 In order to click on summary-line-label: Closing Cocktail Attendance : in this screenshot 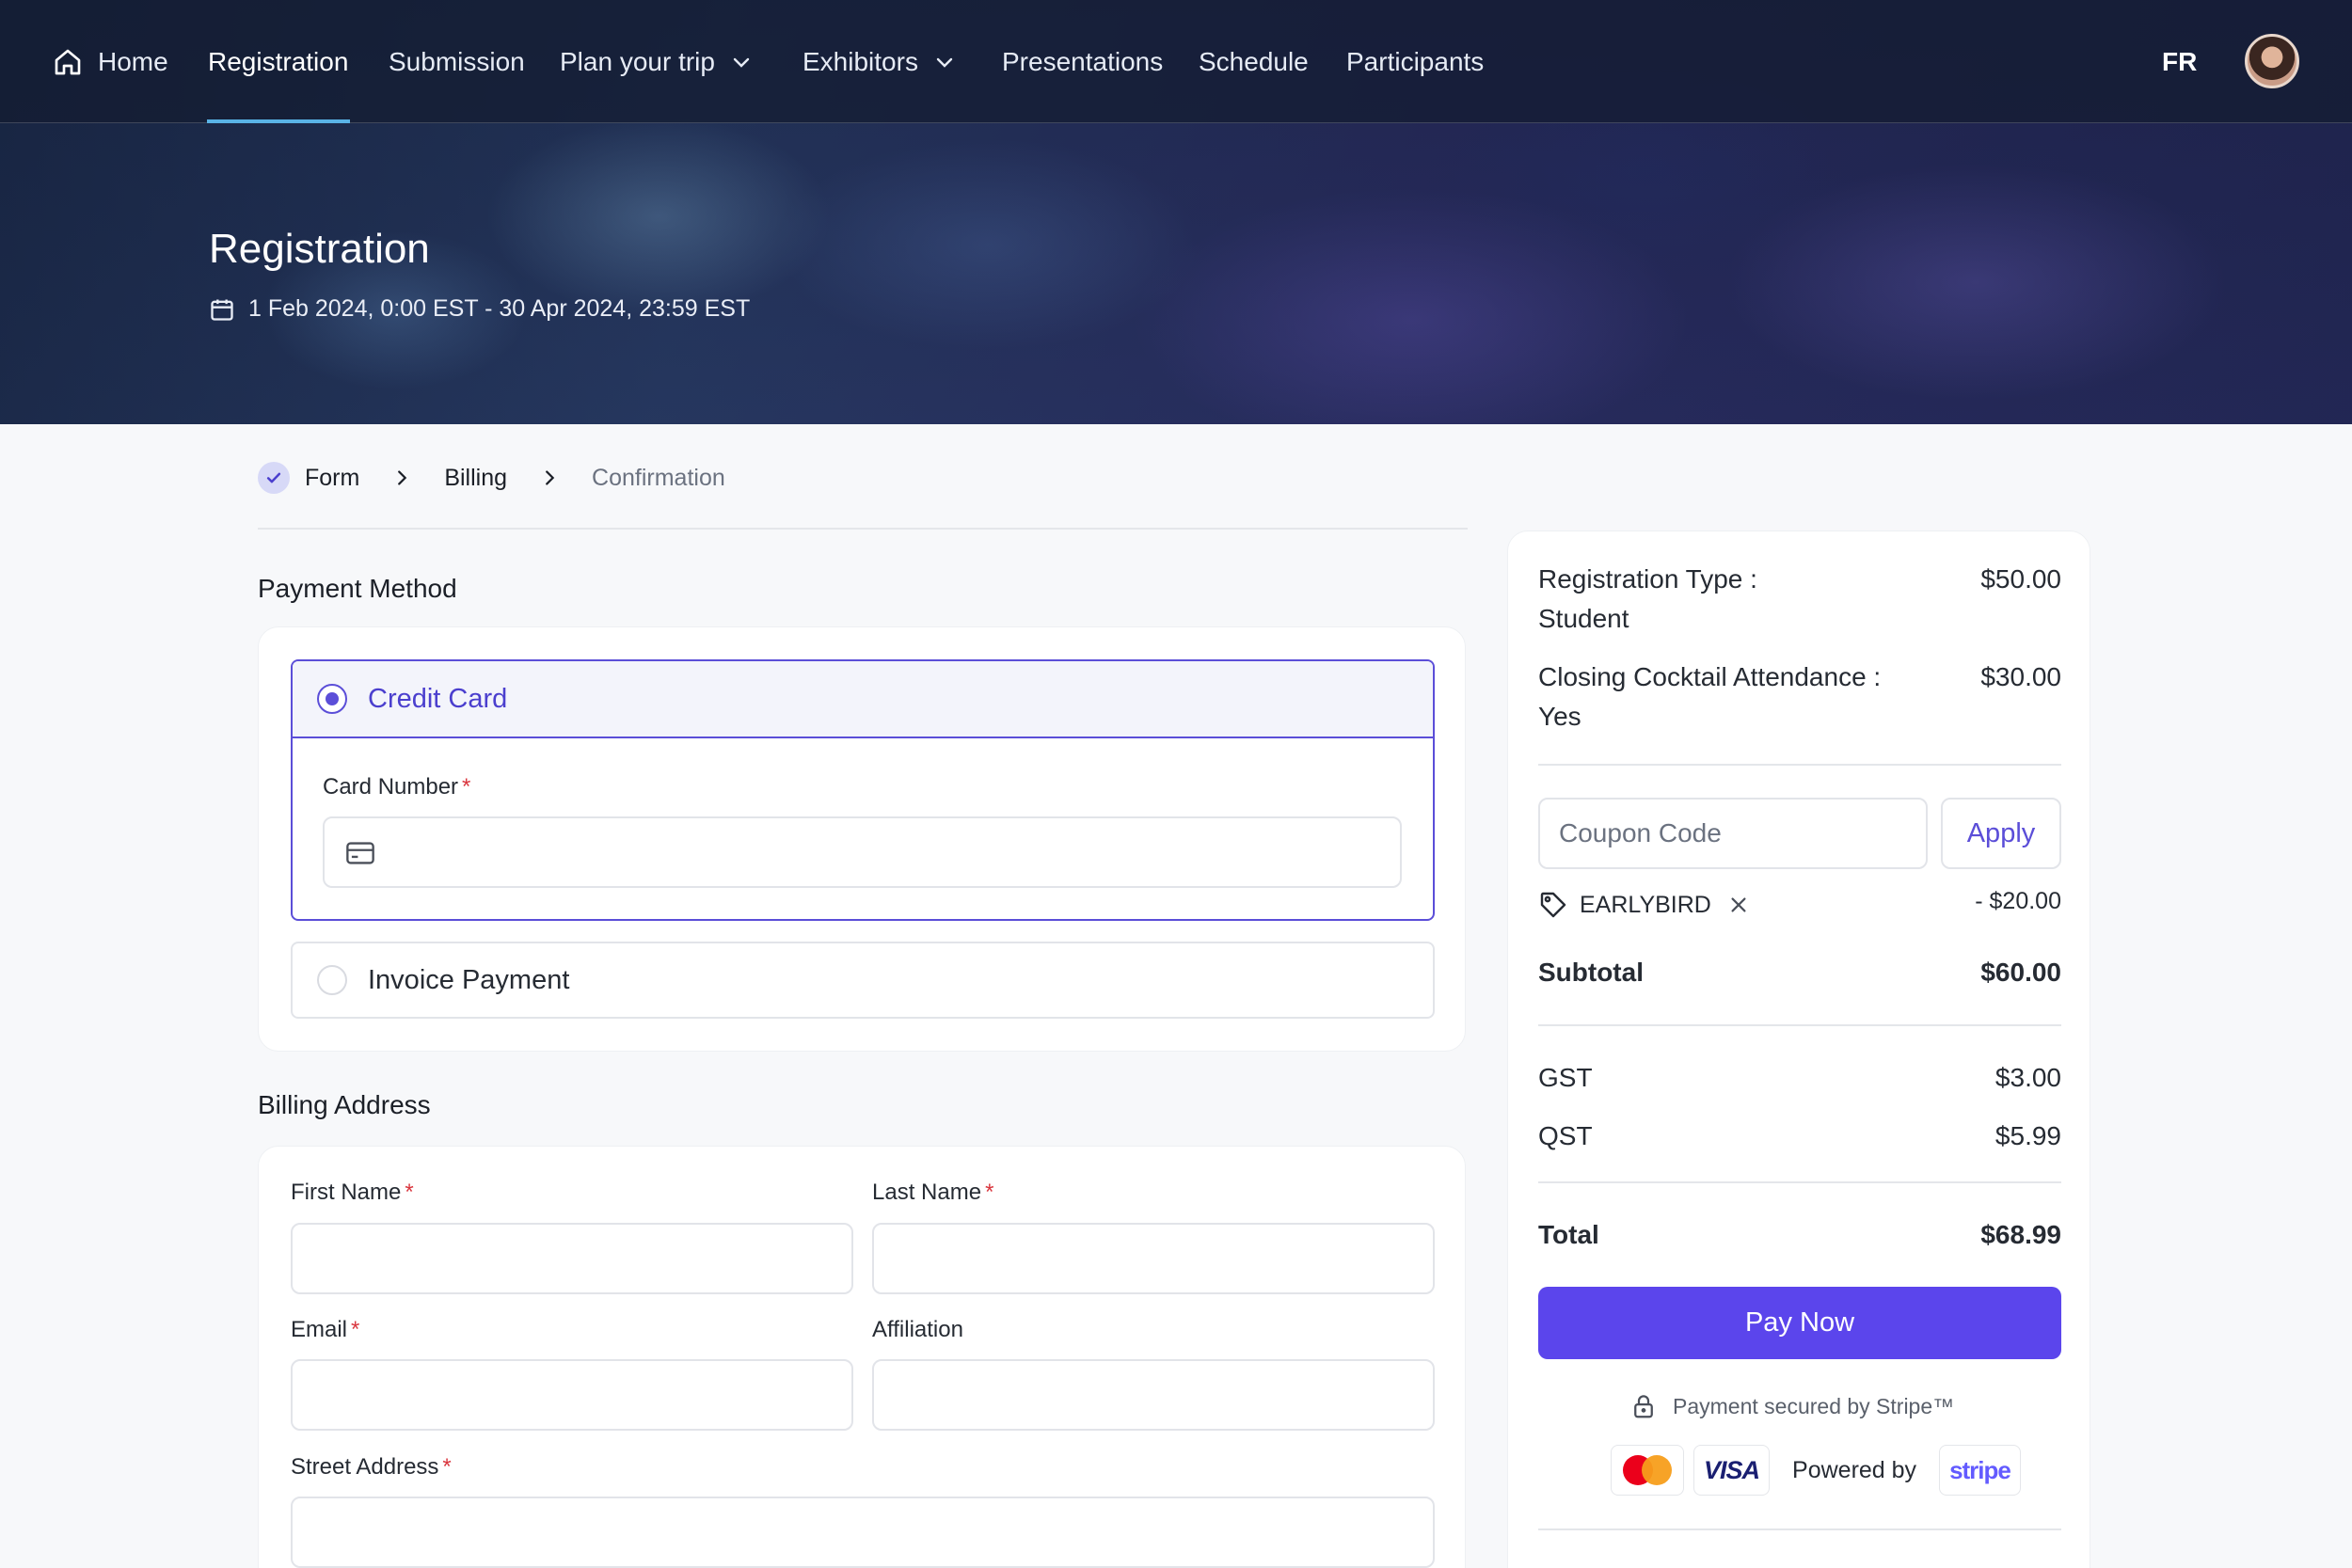, I will do `click(1710, 677)`.